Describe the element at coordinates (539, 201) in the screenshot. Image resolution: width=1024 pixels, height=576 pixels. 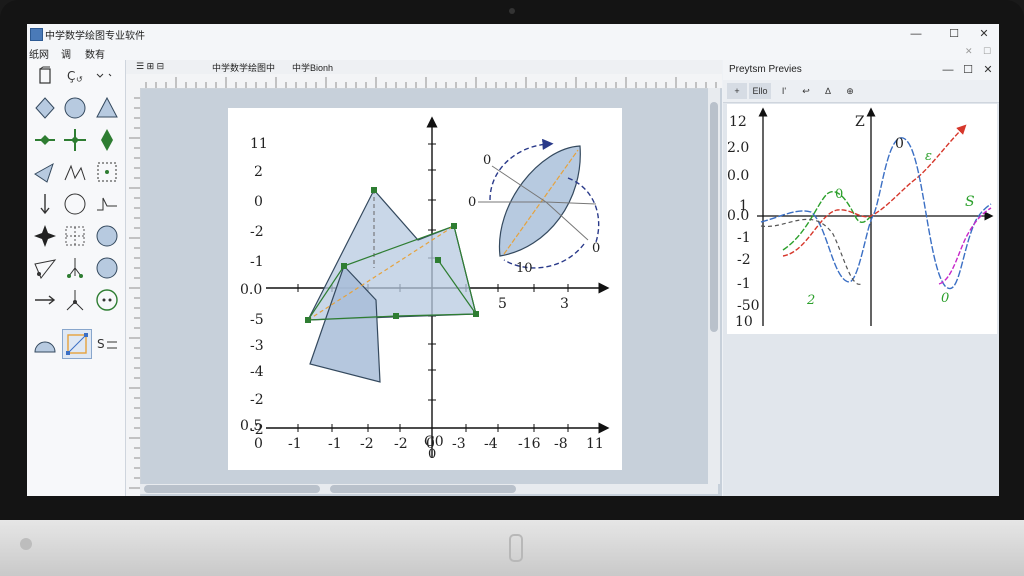
I see `lens-shape` at that location.